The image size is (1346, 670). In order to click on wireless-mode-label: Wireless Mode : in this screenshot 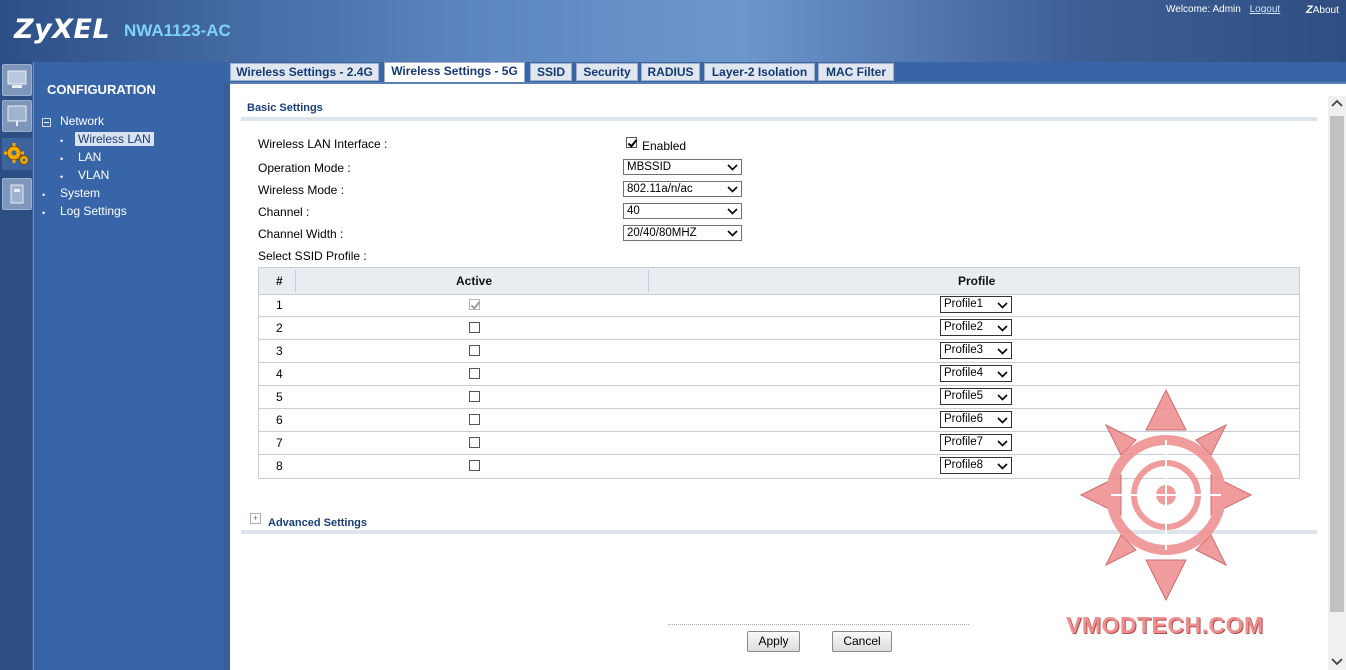, I will do `click(301, 190)`.